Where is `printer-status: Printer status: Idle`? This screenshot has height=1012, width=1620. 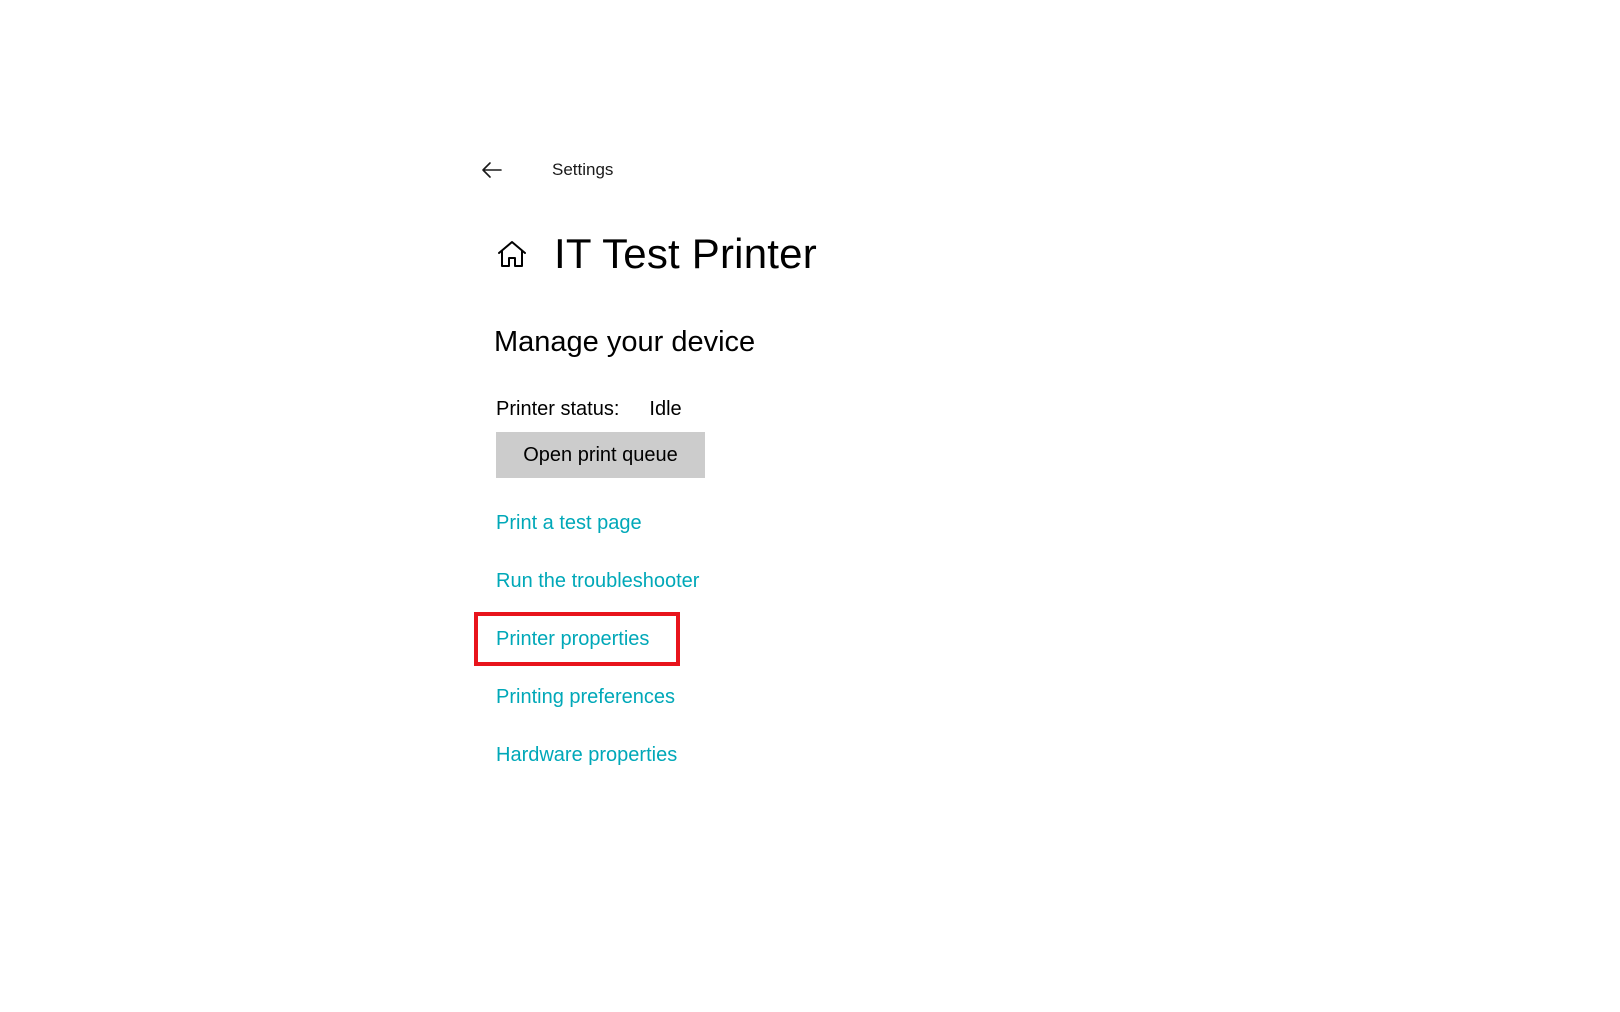 printer-status: Printer status: Idle is located at coordinates (589, 409).